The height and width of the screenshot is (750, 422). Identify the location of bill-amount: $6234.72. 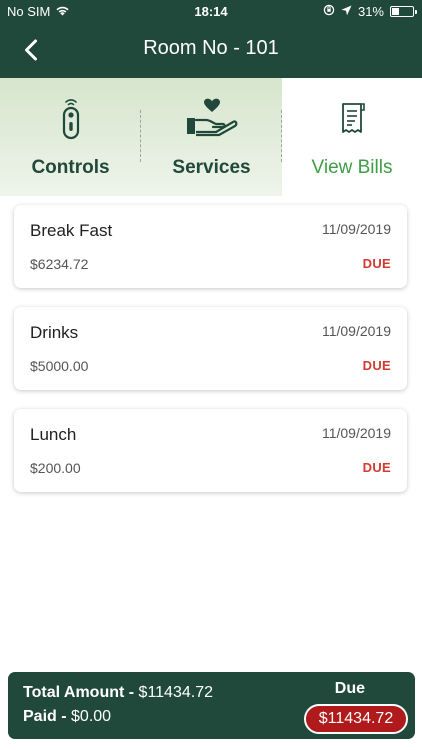
(59, 264).